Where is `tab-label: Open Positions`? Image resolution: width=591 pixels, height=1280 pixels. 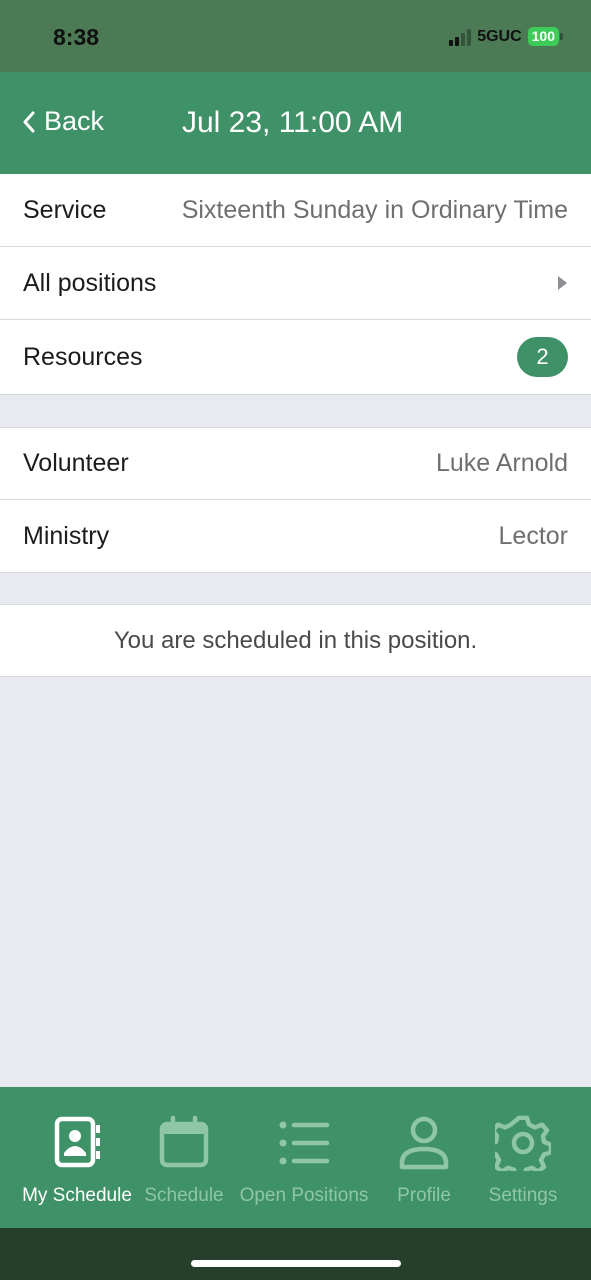 tab-label: Open Positions is located at coordinates (304, 1195).